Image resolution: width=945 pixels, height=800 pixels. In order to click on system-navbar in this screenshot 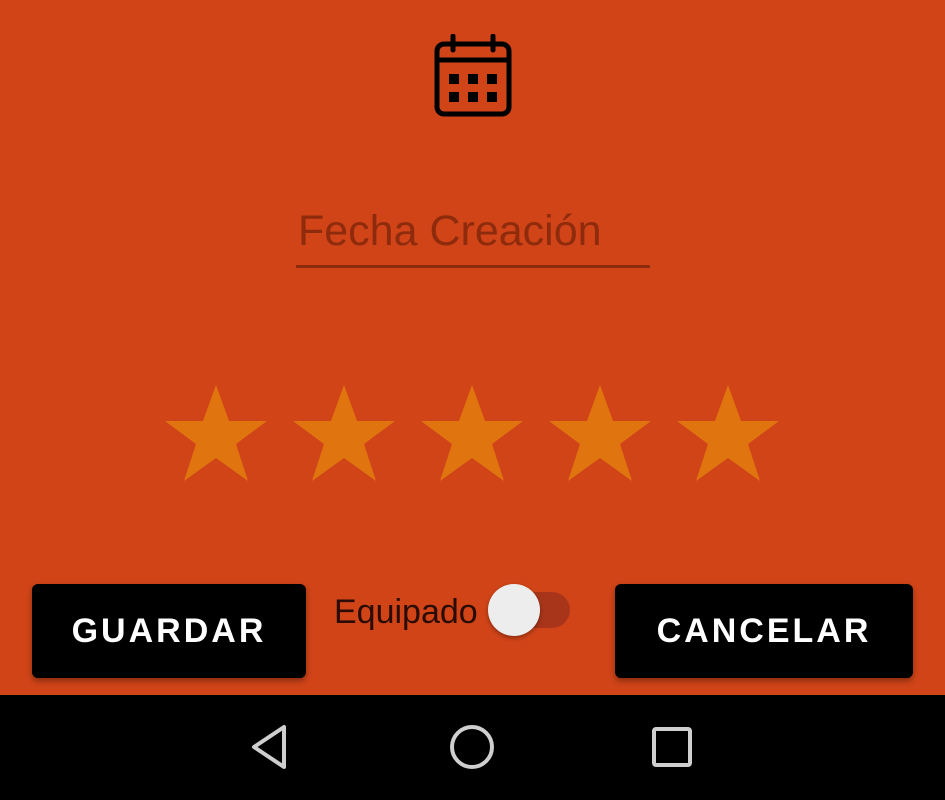, I will do `click(472, 747)`.